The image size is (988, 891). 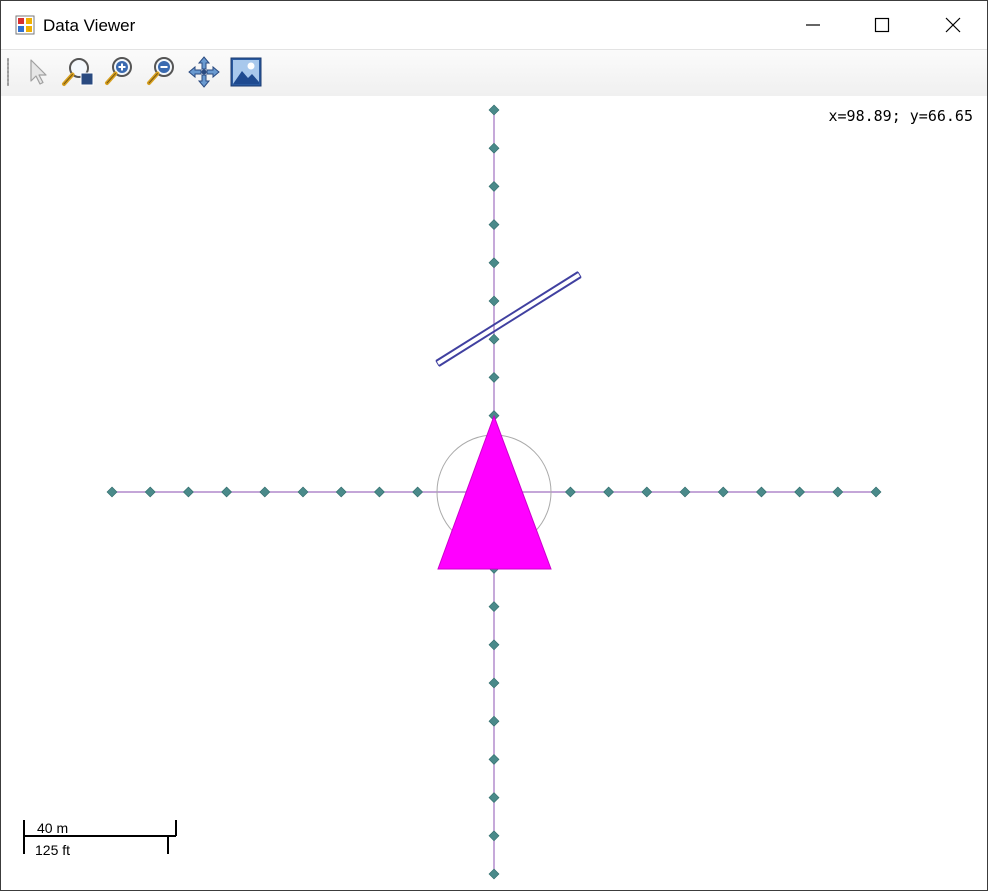 I want to click on zoom-in-icon, so click(x=118, y=71).